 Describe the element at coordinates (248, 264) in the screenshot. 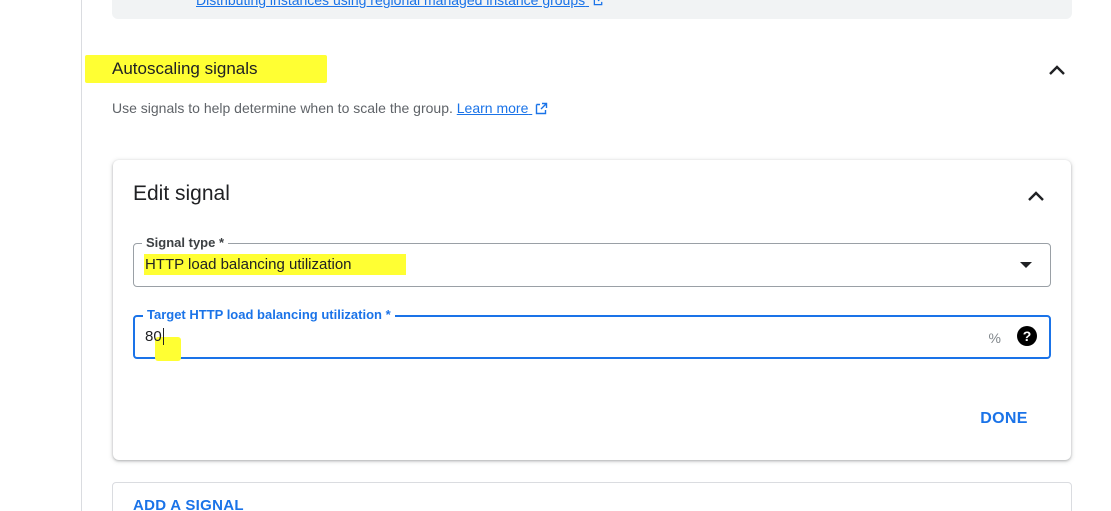

I see `signal-type-value: HTTP load balancing utilization` at that location.